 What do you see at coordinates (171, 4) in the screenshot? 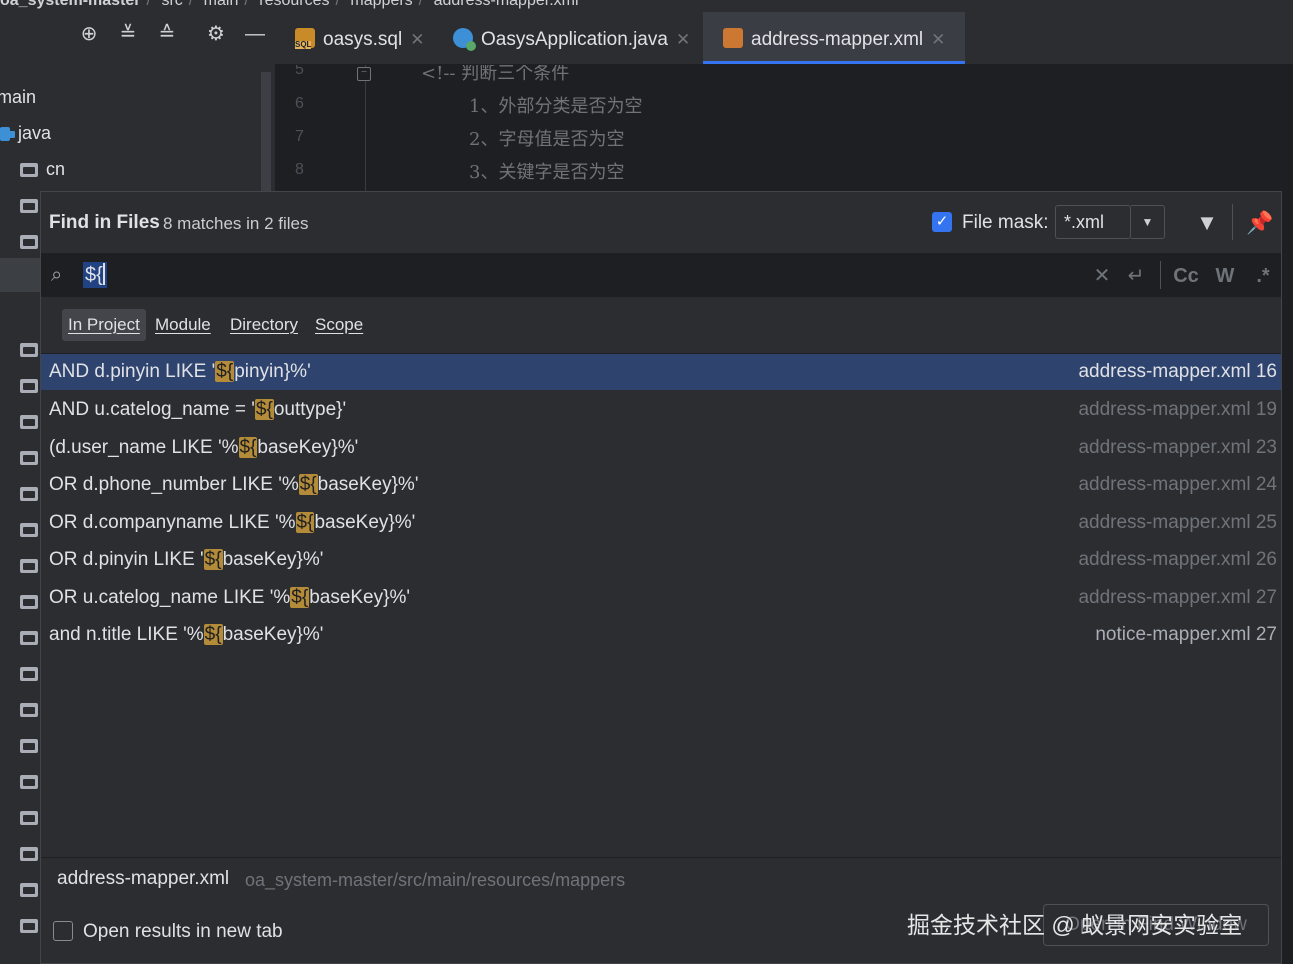
I see `breadcrumb-src: src` at bounding box center [171, 4].